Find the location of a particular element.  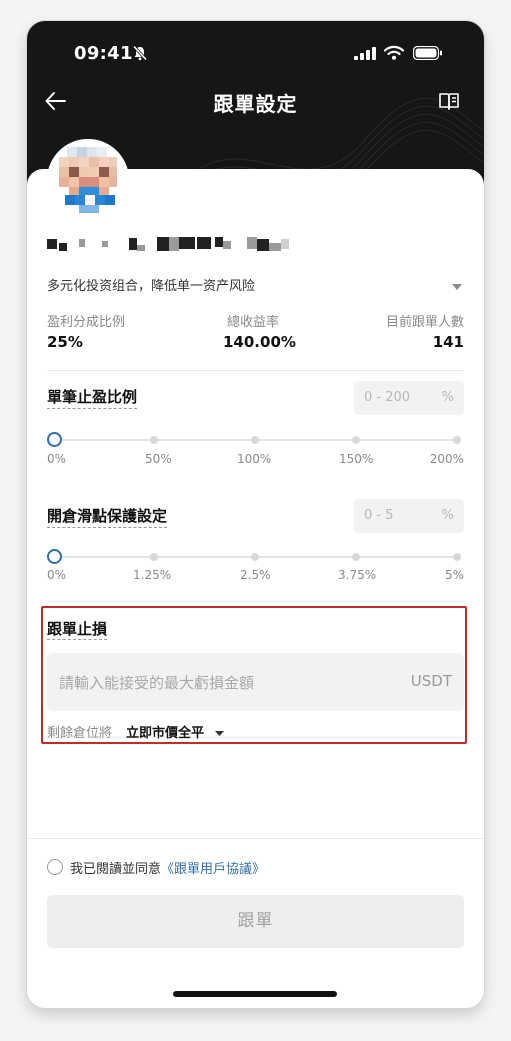

take-profit-placeholder: 0 - 200 is located at coordinates (387, 397).